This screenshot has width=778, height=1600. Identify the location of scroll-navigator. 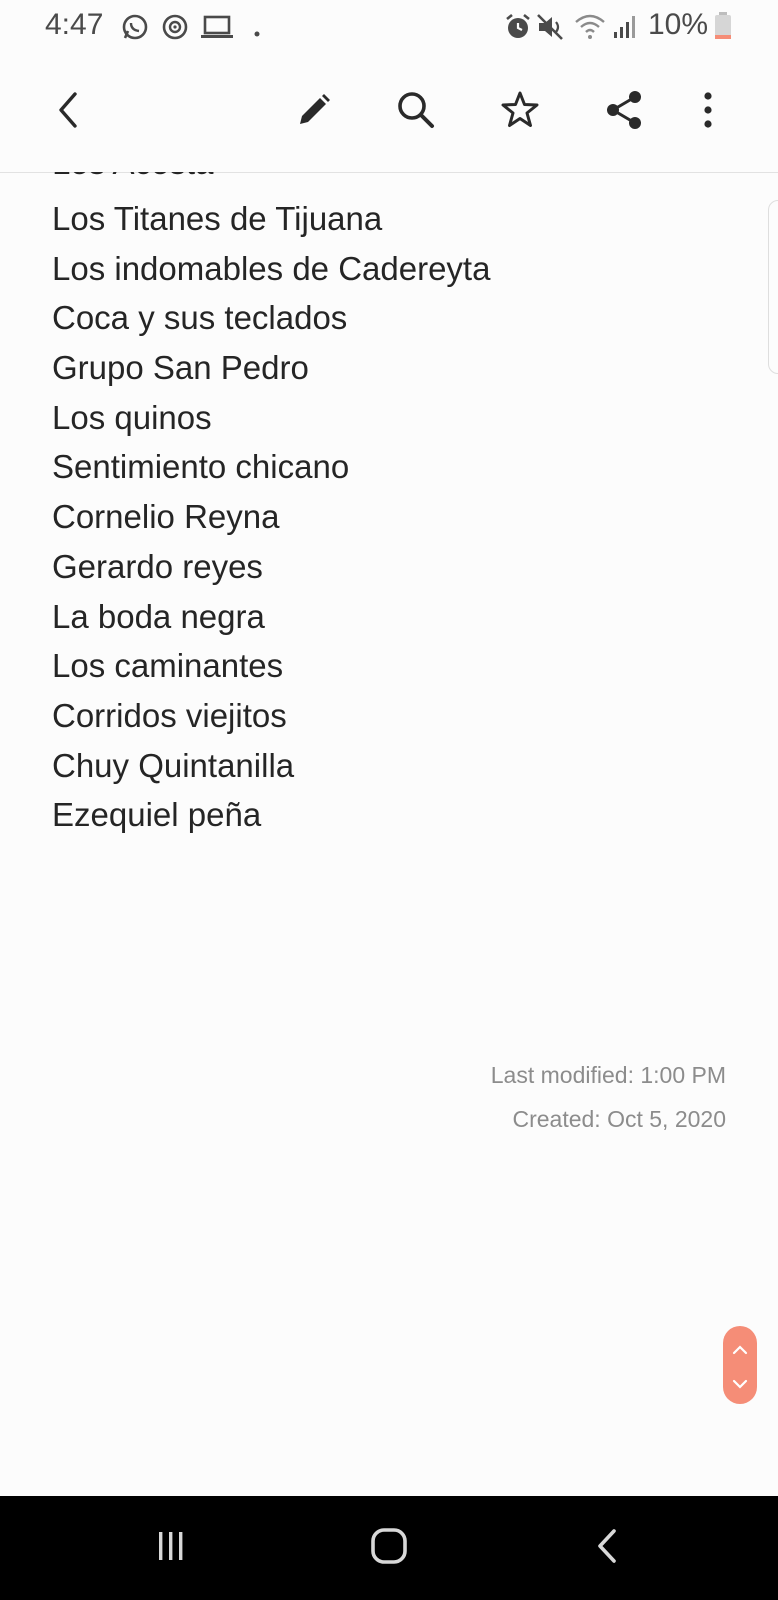
(740, 1365).